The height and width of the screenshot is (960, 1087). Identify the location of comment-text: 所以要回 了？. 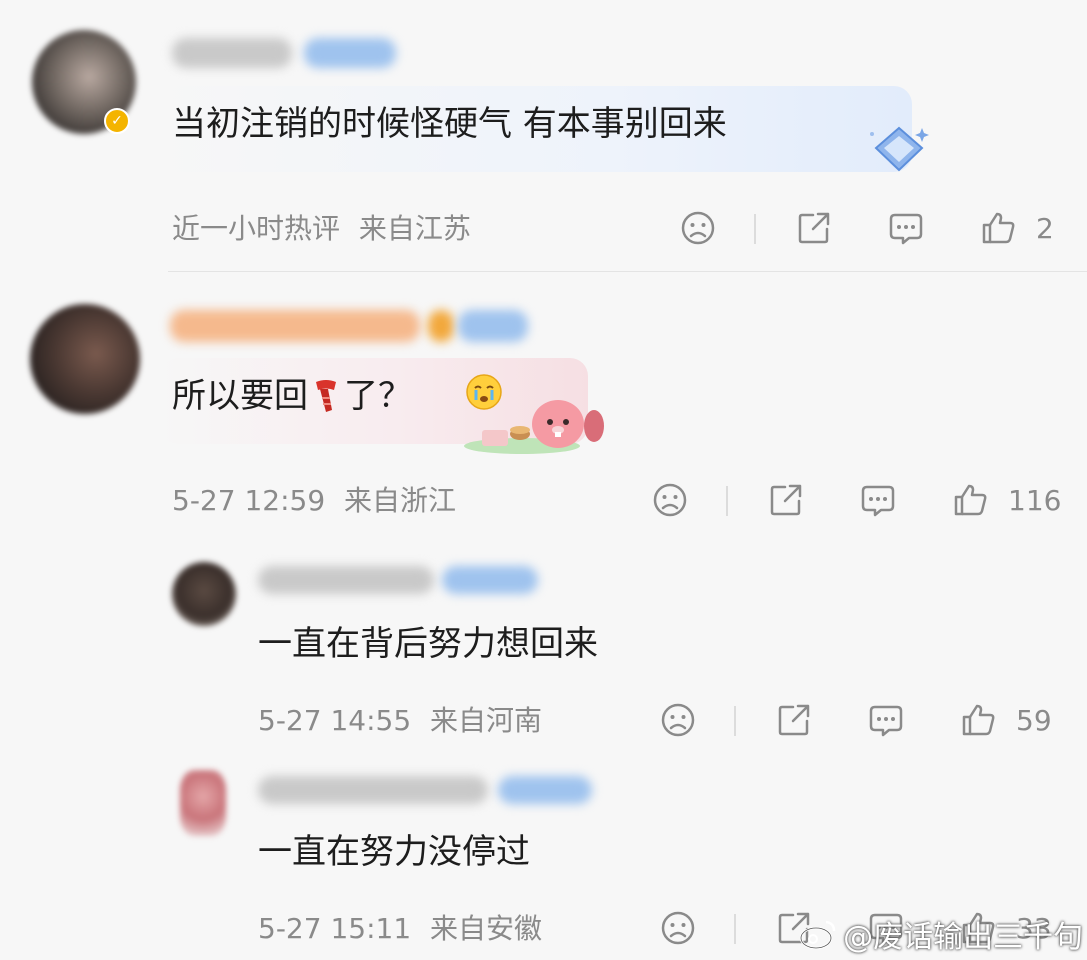
(292, 396).